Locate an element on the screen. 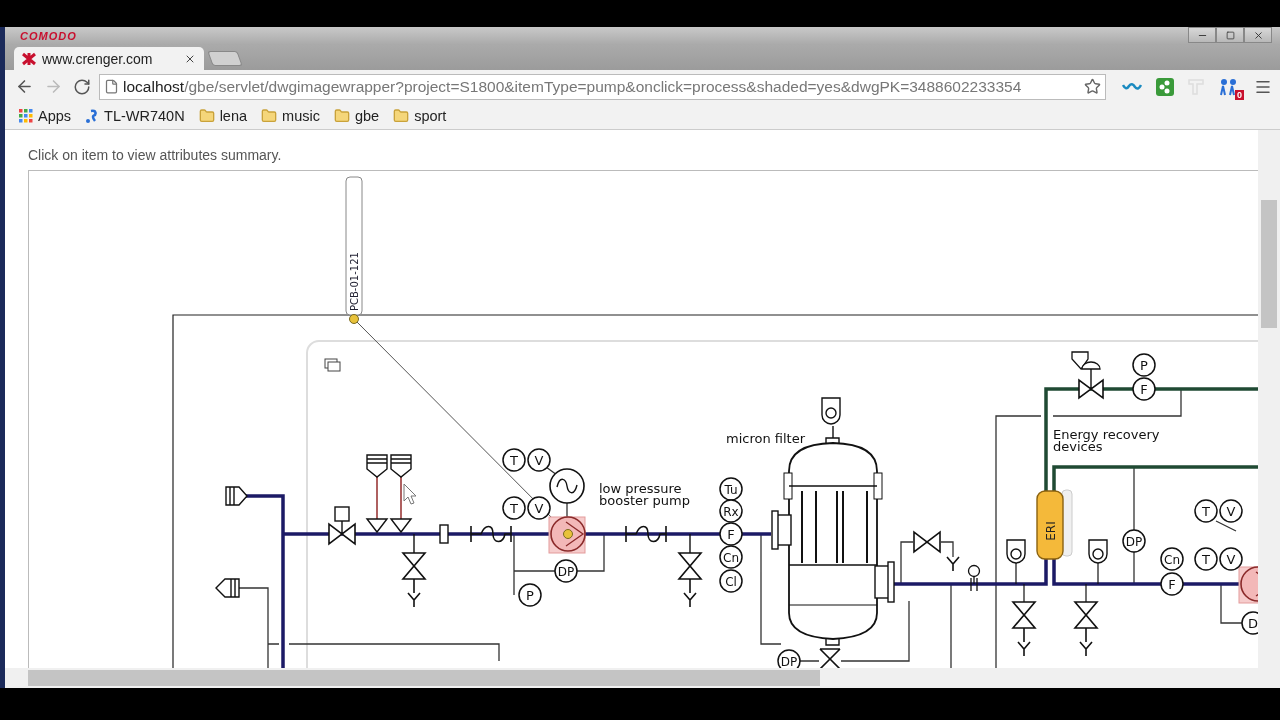 The image size is (1280, 720). bookmark-link: lena is located at coordinates (223, 116).